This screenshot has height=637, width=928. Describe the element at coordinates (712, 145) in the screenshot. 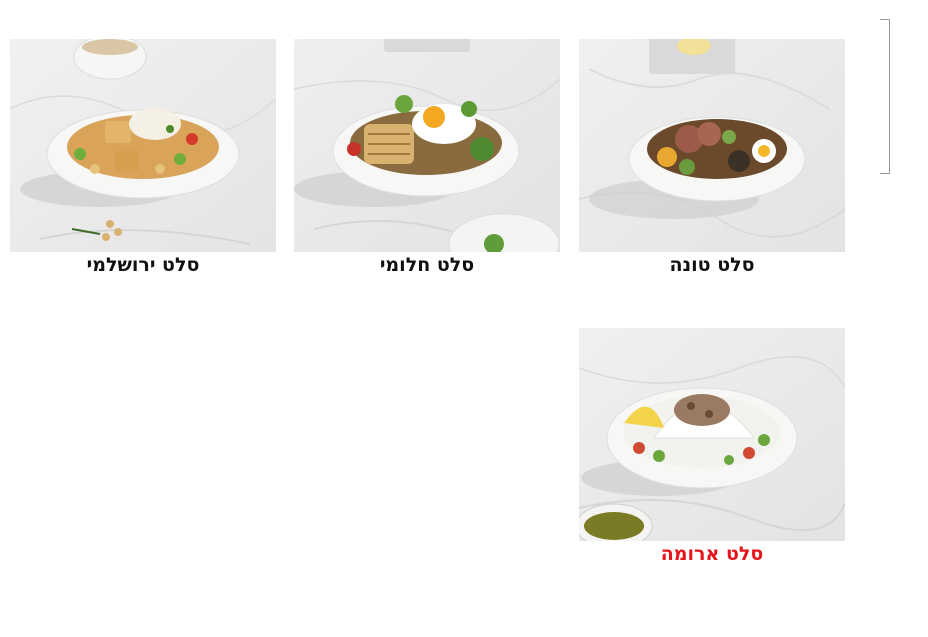

I see `tuna-salad-image` at that location.